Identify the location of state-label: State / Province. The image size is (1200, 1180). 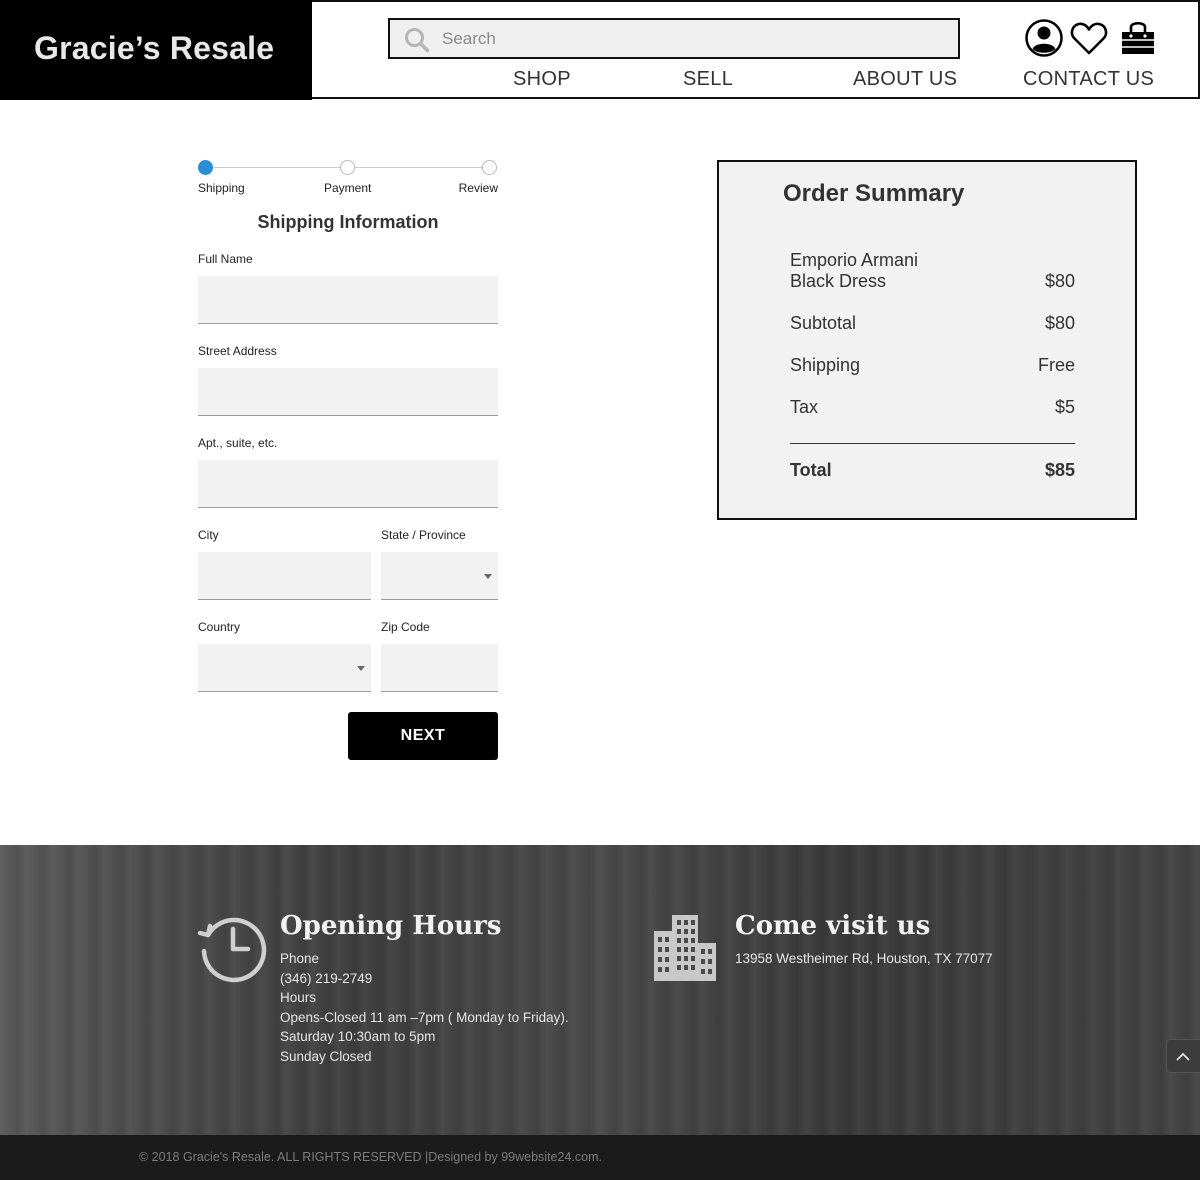
(423, 535).